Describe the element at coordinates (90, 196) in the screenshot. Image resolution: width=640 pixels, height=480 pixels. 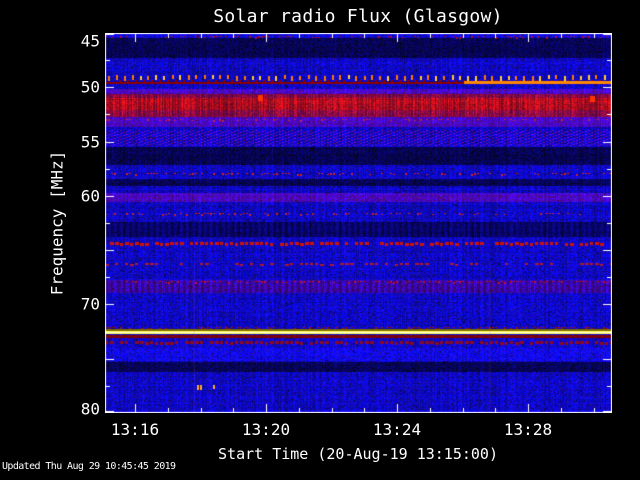
I see `y-tick-label: 60` at that location.